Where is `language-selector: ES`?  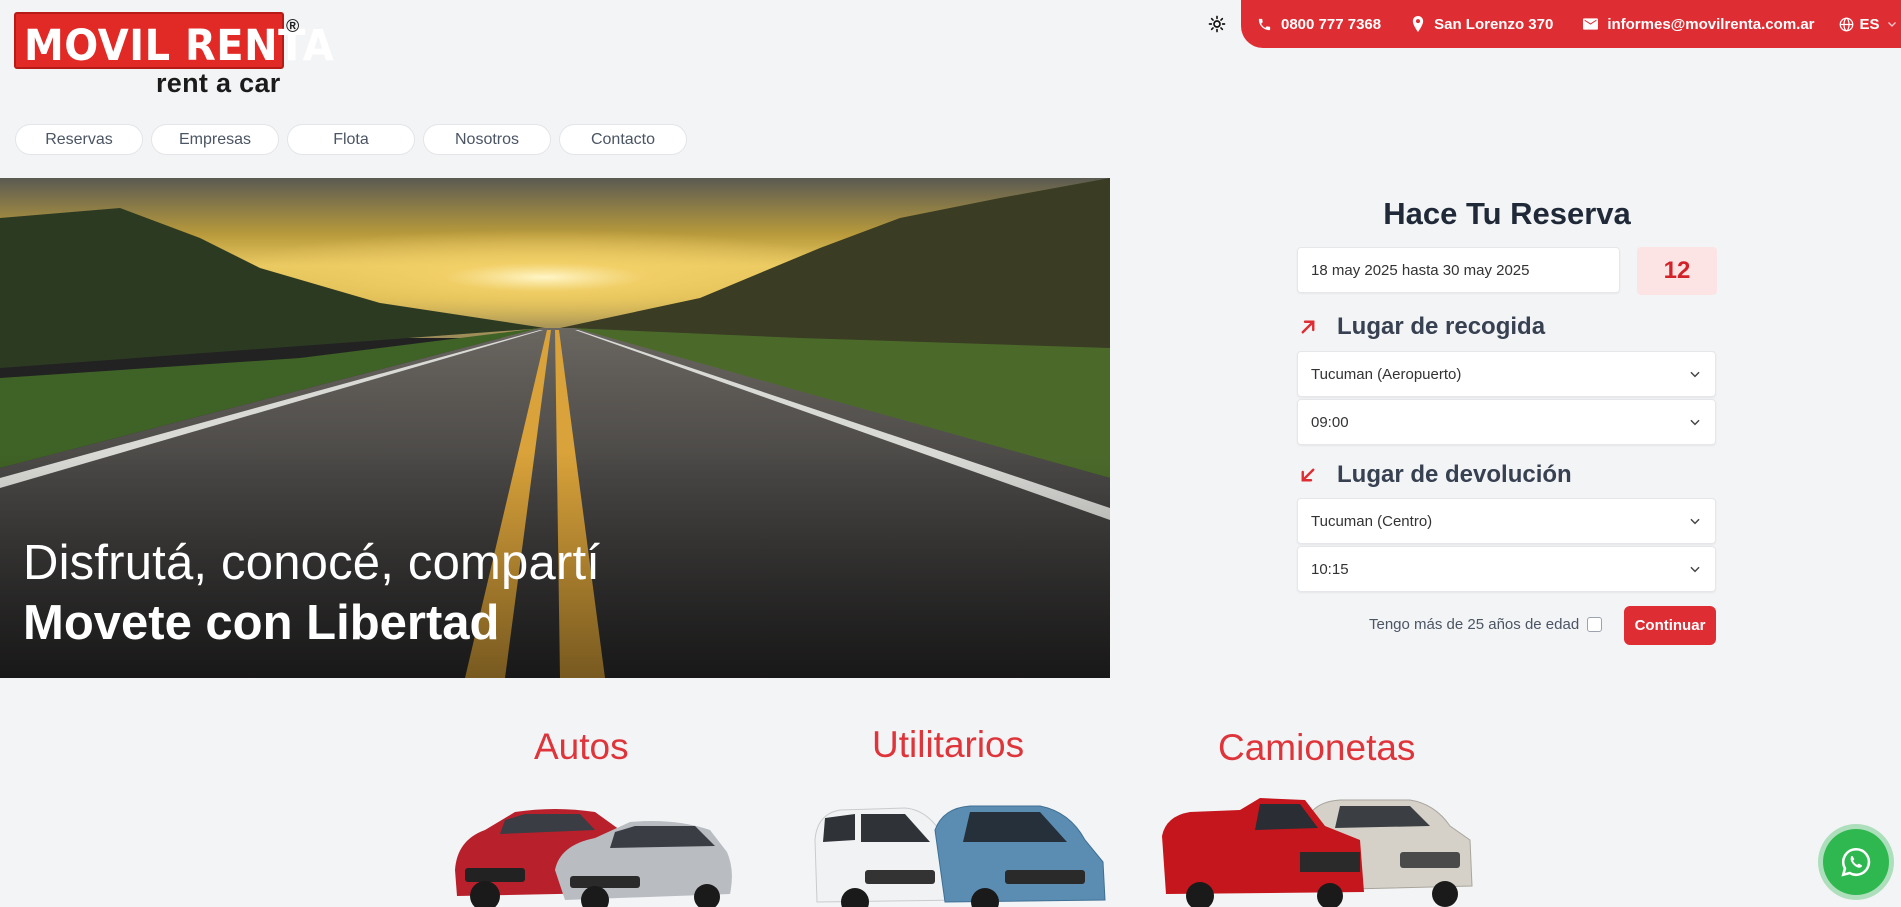
language-selector: ES is located at coordinates (1868, 24).